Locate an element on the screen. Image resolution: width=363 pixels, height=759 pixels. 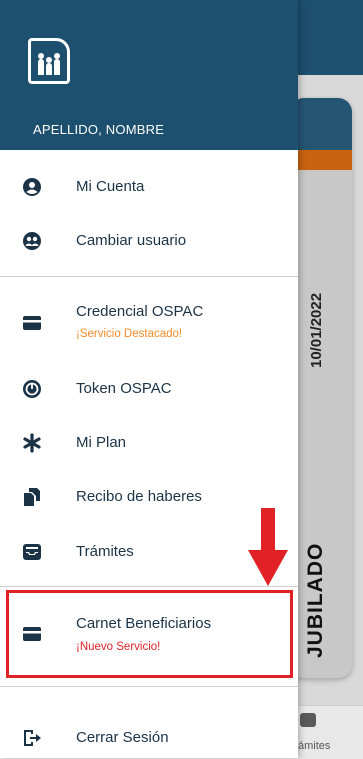
tramites-nav-label: ámites is located at coordinates (314, 746).